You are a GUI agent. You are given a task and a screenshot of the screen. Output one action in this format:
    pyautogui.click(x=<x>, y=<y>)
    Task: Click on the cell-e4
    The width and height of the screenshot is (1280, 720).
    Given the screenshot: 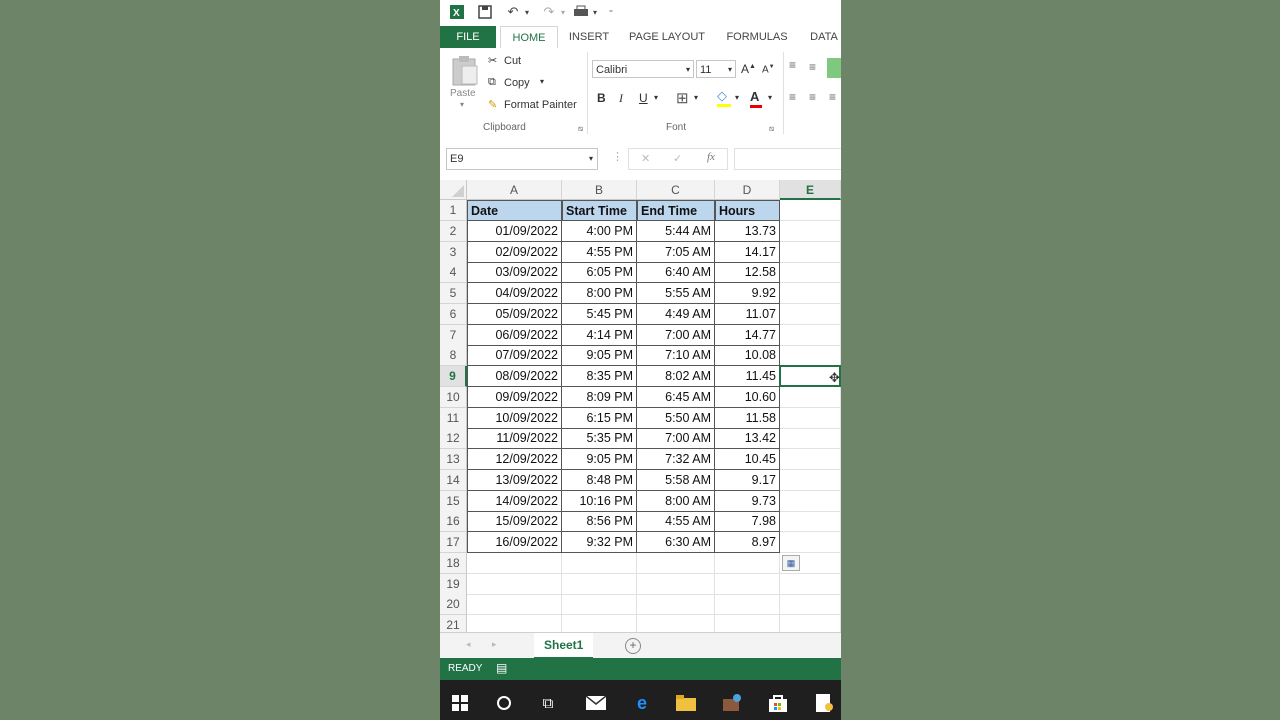 What is the action you would take?
    pyautogui.click(x=810, y=273)
    